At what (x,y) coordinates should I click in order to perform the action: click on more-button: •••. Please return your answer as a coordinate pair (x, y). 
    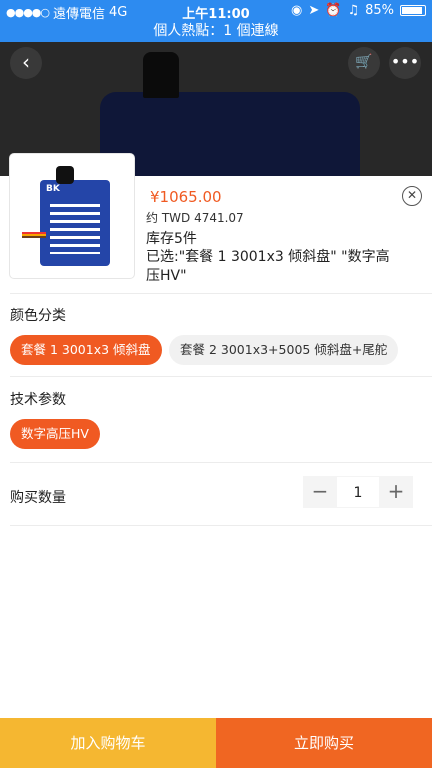
    Looking at the image, I should click on (405, 63).